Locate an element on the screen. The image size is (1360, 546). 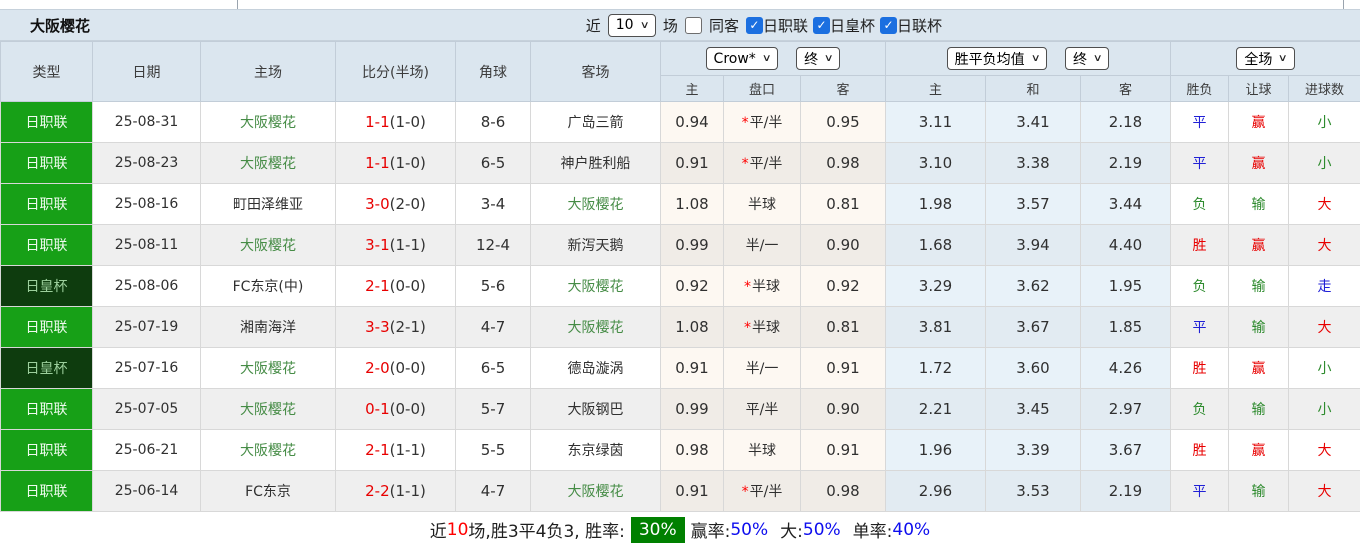
col-header-away: 客场 is located at coordinates (595, 71).